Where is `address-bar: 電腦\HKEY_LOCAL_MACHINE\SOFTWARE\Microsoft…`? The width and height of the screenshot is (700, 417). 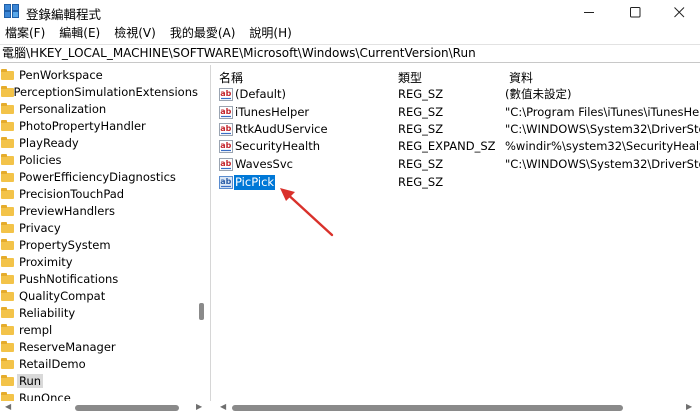
address-bar: 電腦\HKEY_LOCAL_MACHINE\SOFTWARE\Microsoft… is located at coordinates (350, 53).